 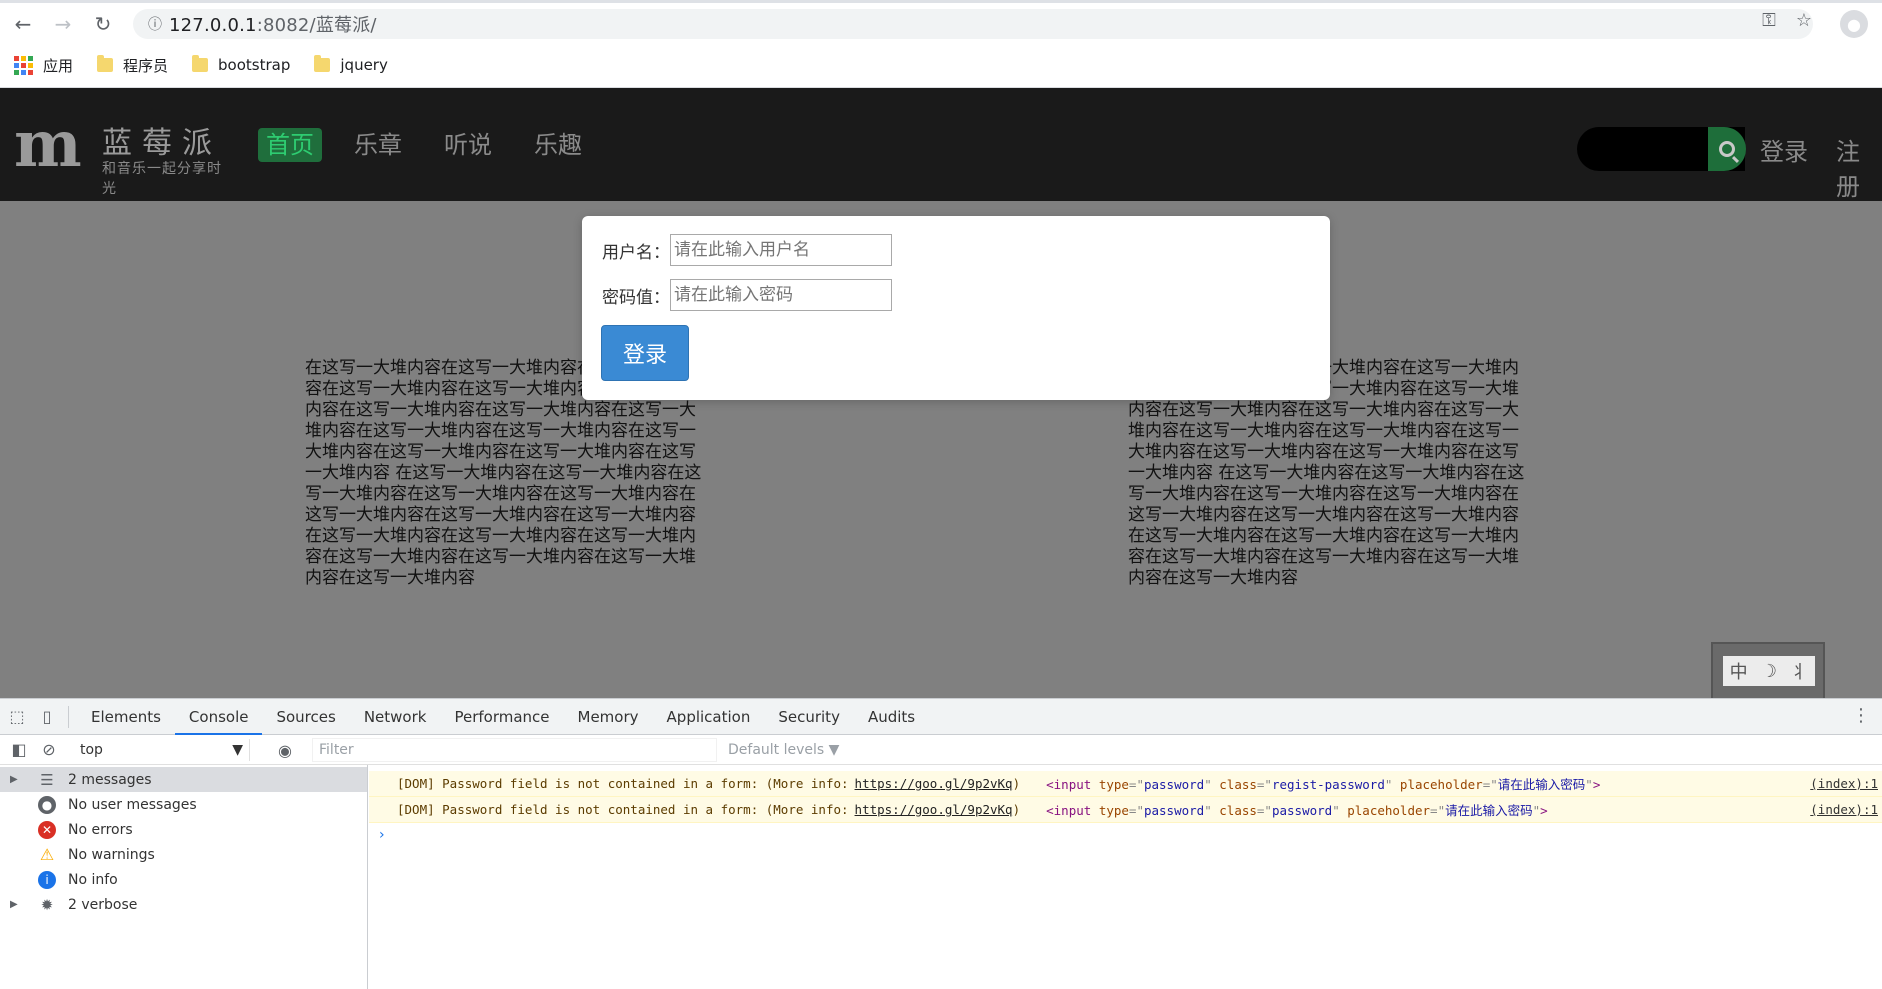 I want to click on reload-icon: ↻, so click(x=103, y=24).